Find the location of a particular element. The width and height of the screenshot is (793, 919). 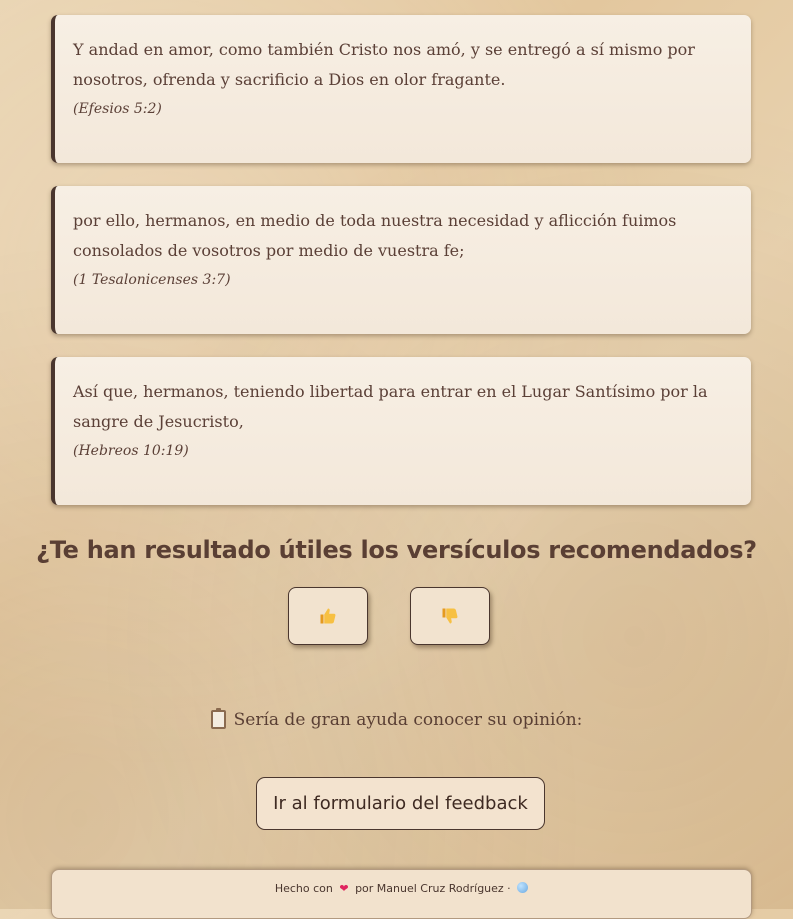

clipboard-icon is located at coordinates (218, 718).